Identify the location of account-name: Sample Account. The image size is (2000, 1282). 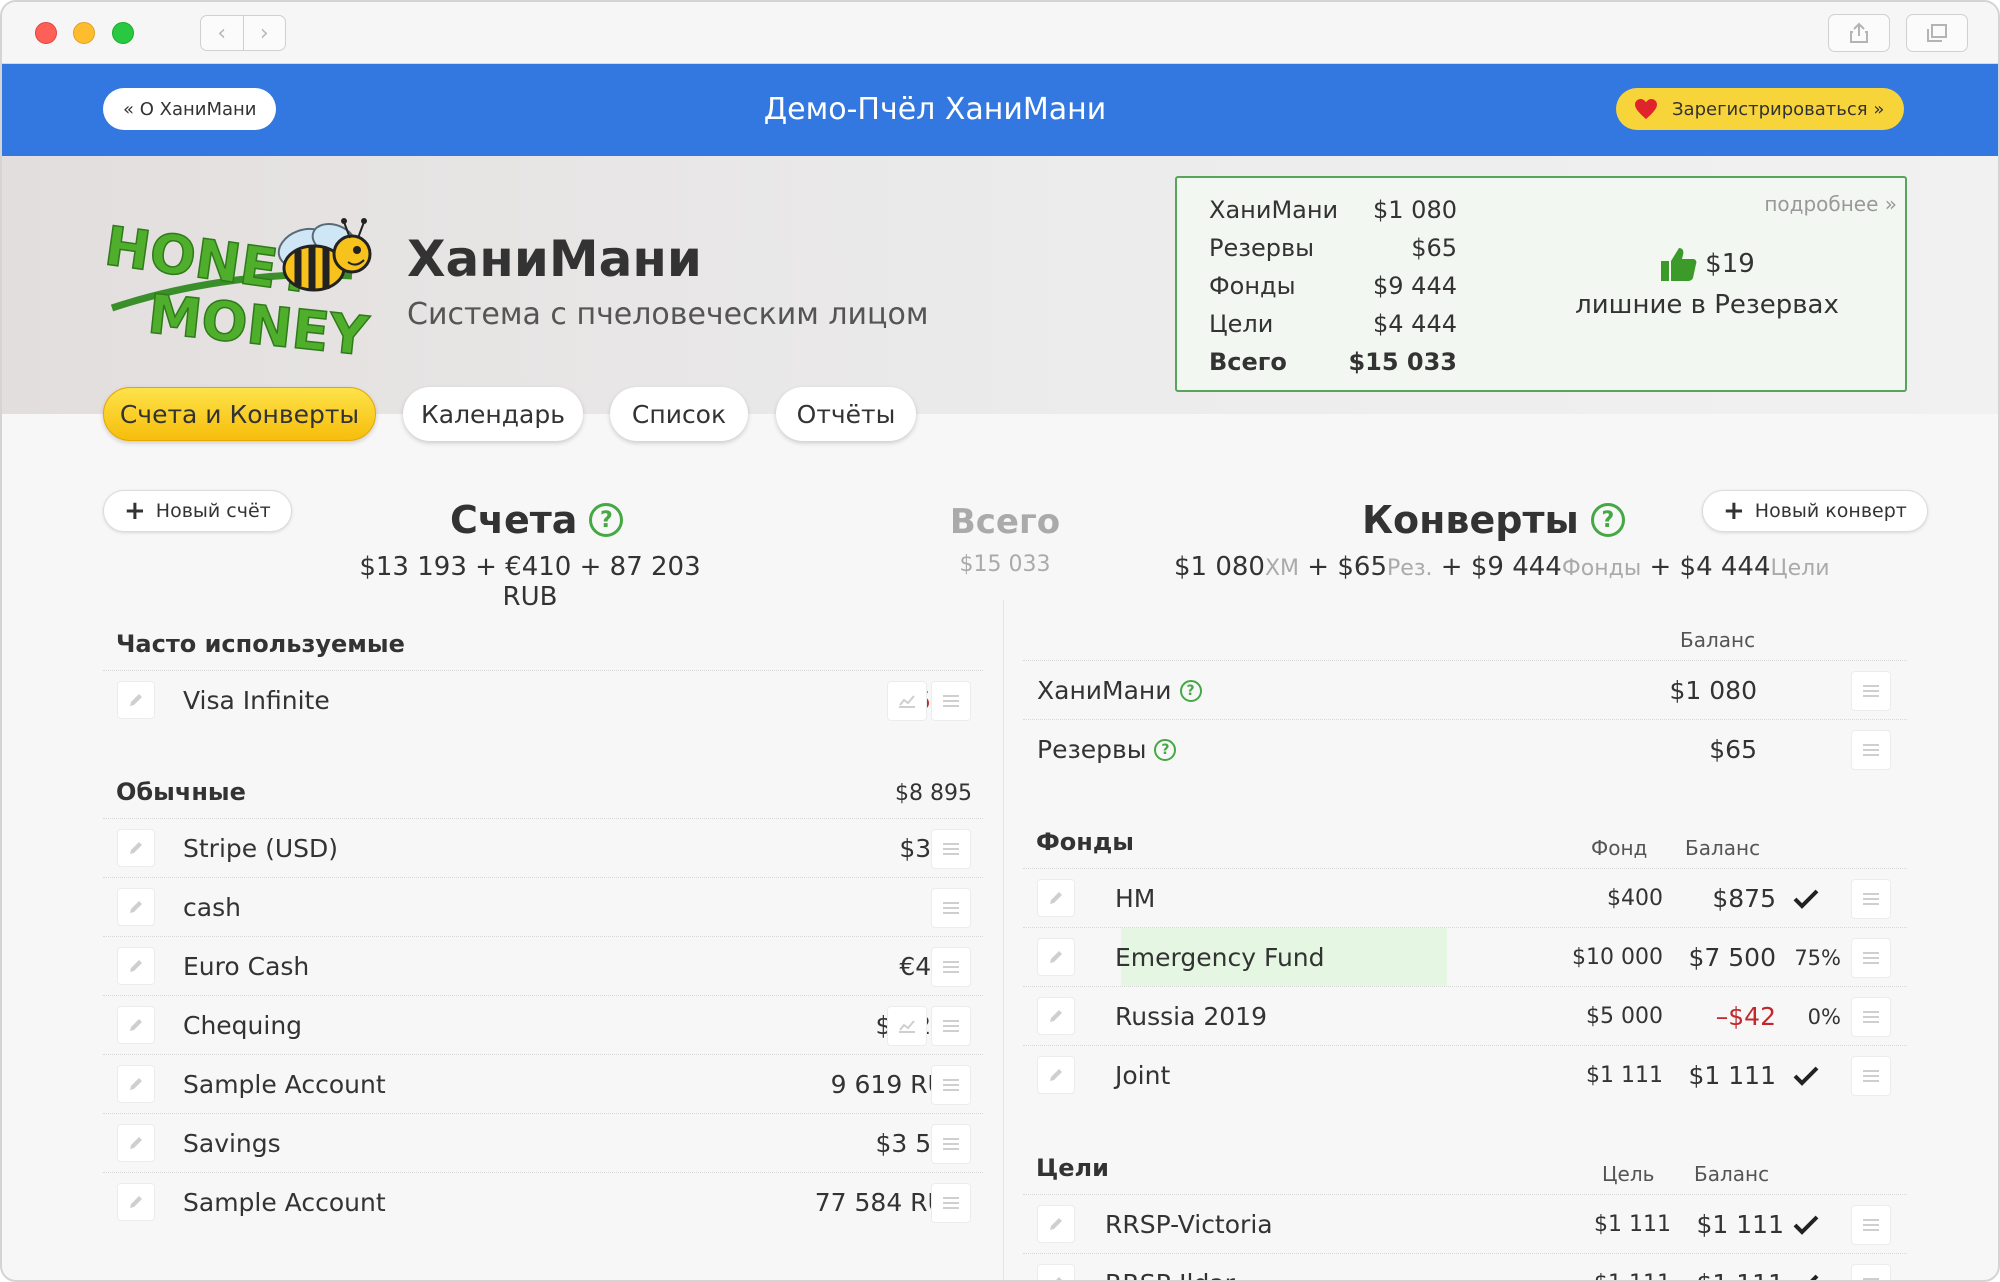
(284, 1202).